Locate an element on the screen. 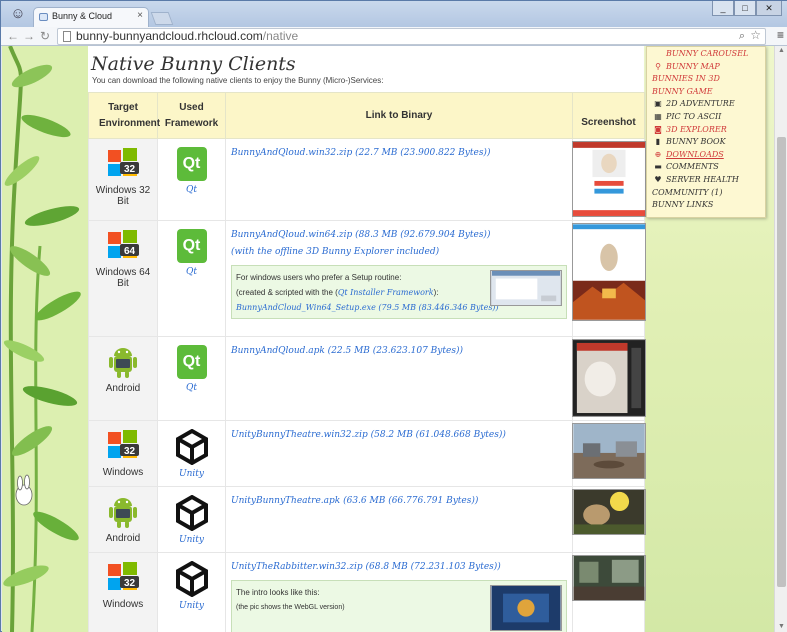 The image size is (787, 632). scroll-thumb is located at coordinates (781, 362).